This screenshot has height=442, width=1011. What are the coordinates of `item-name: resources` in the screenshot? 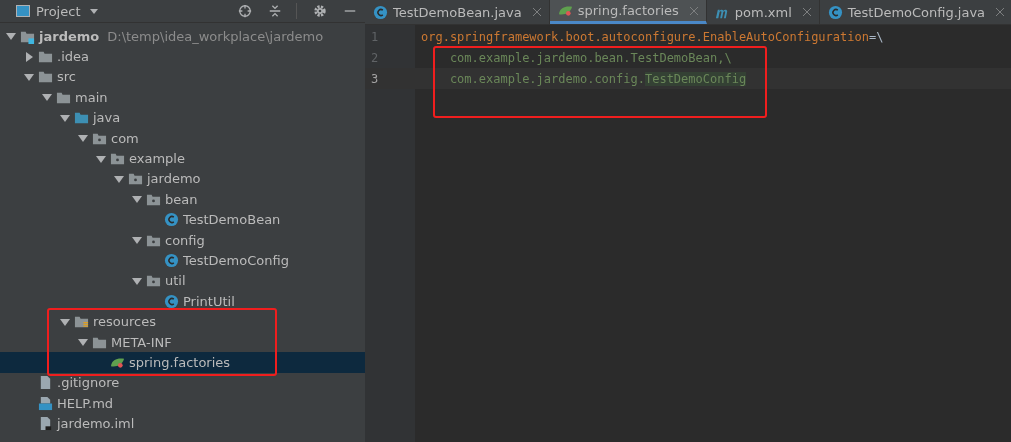 It's located at (124, 322).